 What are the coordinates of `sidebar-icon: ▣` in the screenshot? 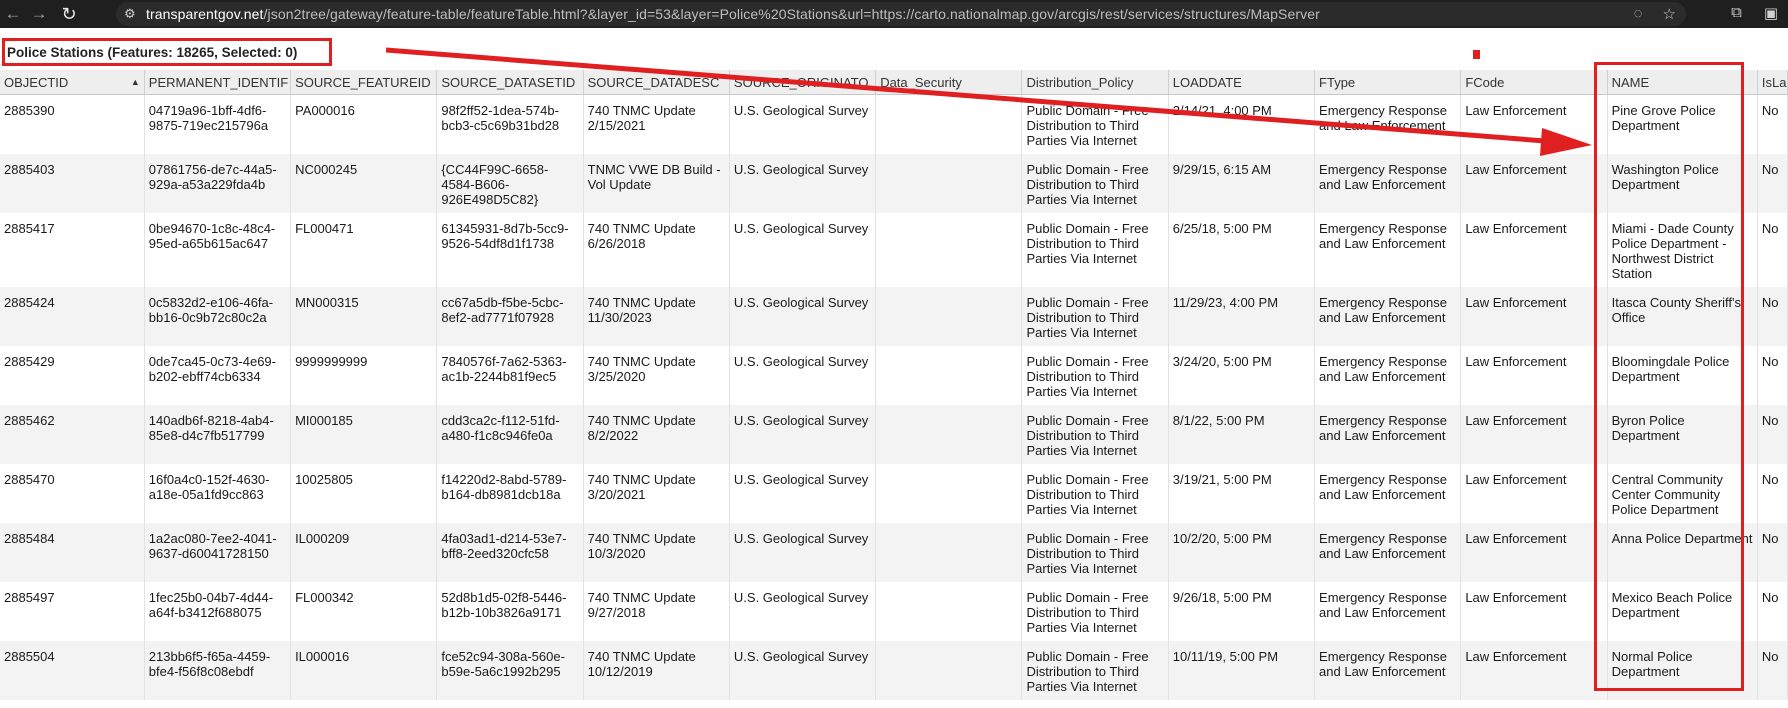 It's located at (1771, 13).